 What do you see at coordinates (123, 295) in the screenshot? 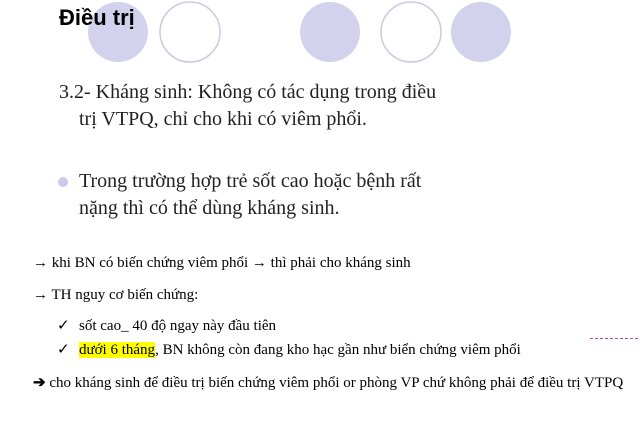
I see `note-text: TH nguy cơ biến chứng:` at bounding box center [123, 295].